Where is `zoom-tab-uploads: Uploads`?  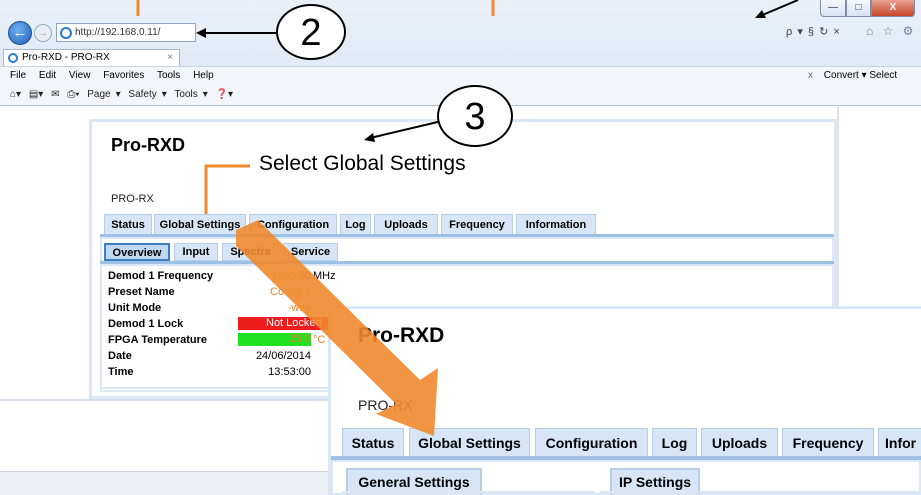
zoom-tab-uploads: Uploads is located at coordinates (739, 442).